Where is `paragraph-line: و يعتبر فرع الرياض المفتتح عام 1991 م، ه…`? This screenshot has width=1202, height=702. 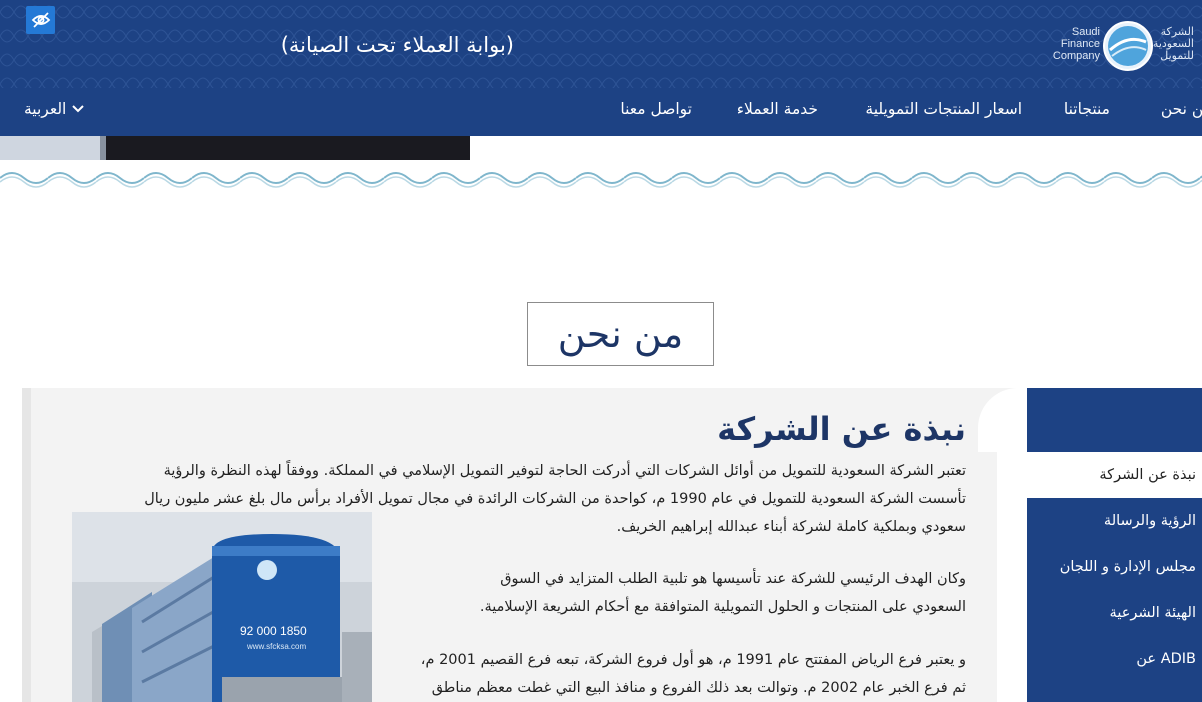 paragraph-line: و يعتبر فرع الرياض المفتتح عام 1991 م، ه… is located at coordinates (693, 660).